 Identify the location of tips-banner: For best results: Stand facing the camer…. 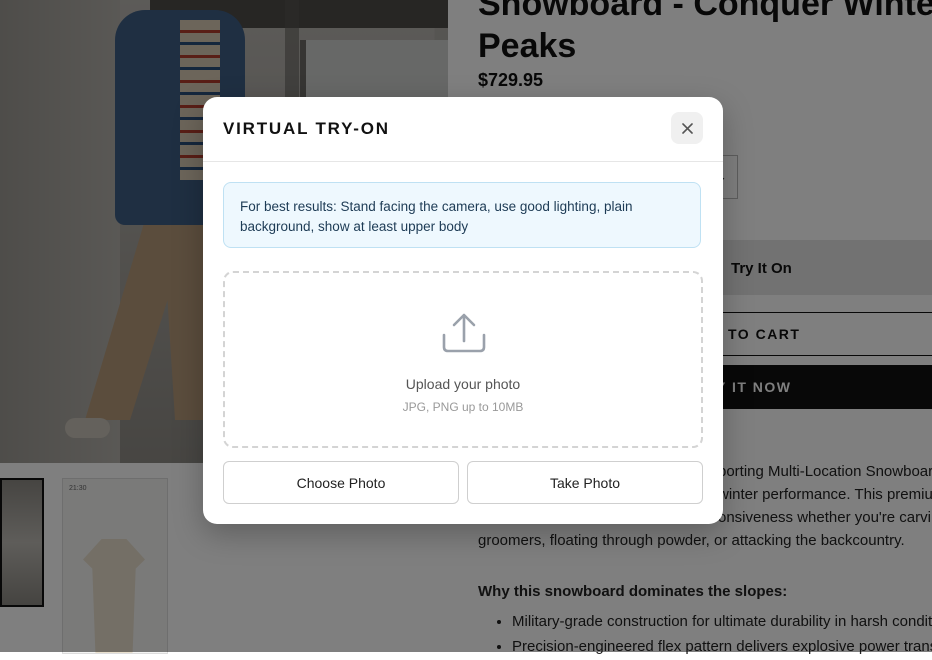
(462, 215).